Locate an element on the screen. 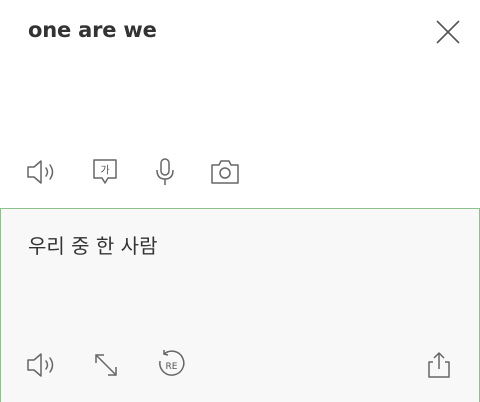  camera-button is located at coordinates (225, 172).